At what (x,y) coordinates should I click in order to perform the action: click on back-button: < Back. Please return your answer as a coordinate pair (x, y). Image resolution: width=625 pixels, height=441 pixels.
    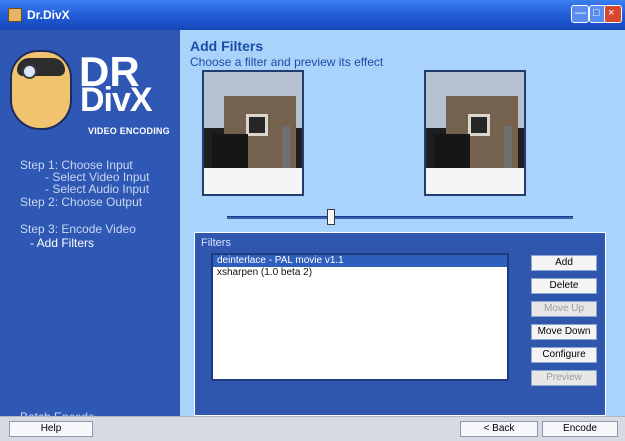
    Looking at the image, I should click on (499, 429).